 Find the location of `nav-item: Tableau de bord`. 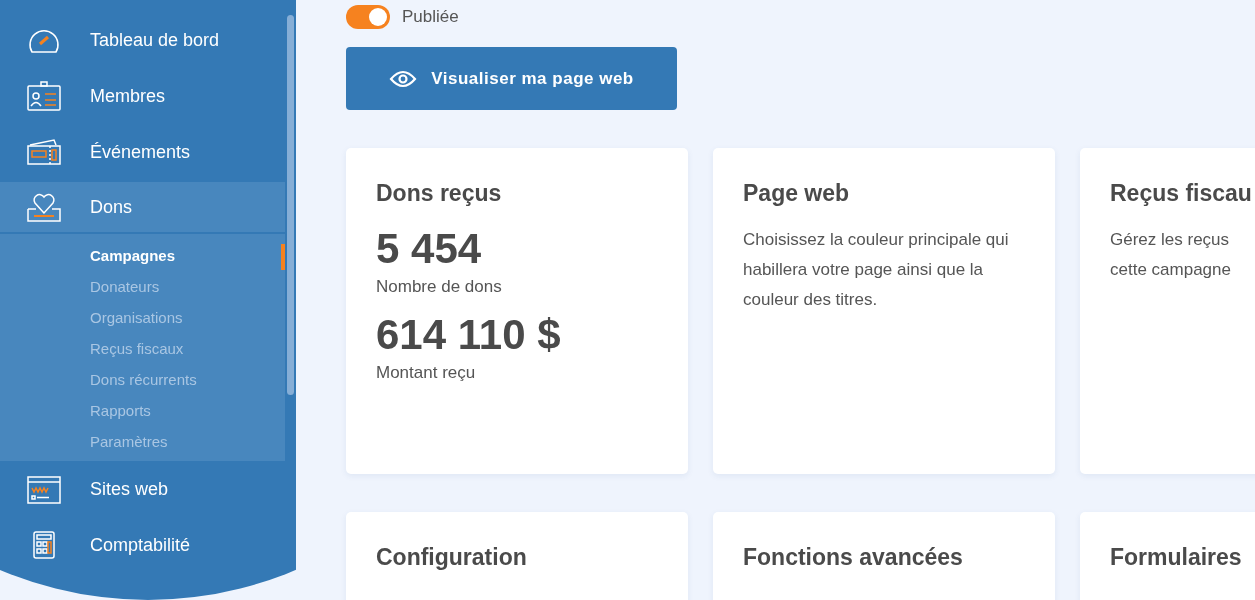

nav-item: Tableau de bord is located at coordinates (142, 40).